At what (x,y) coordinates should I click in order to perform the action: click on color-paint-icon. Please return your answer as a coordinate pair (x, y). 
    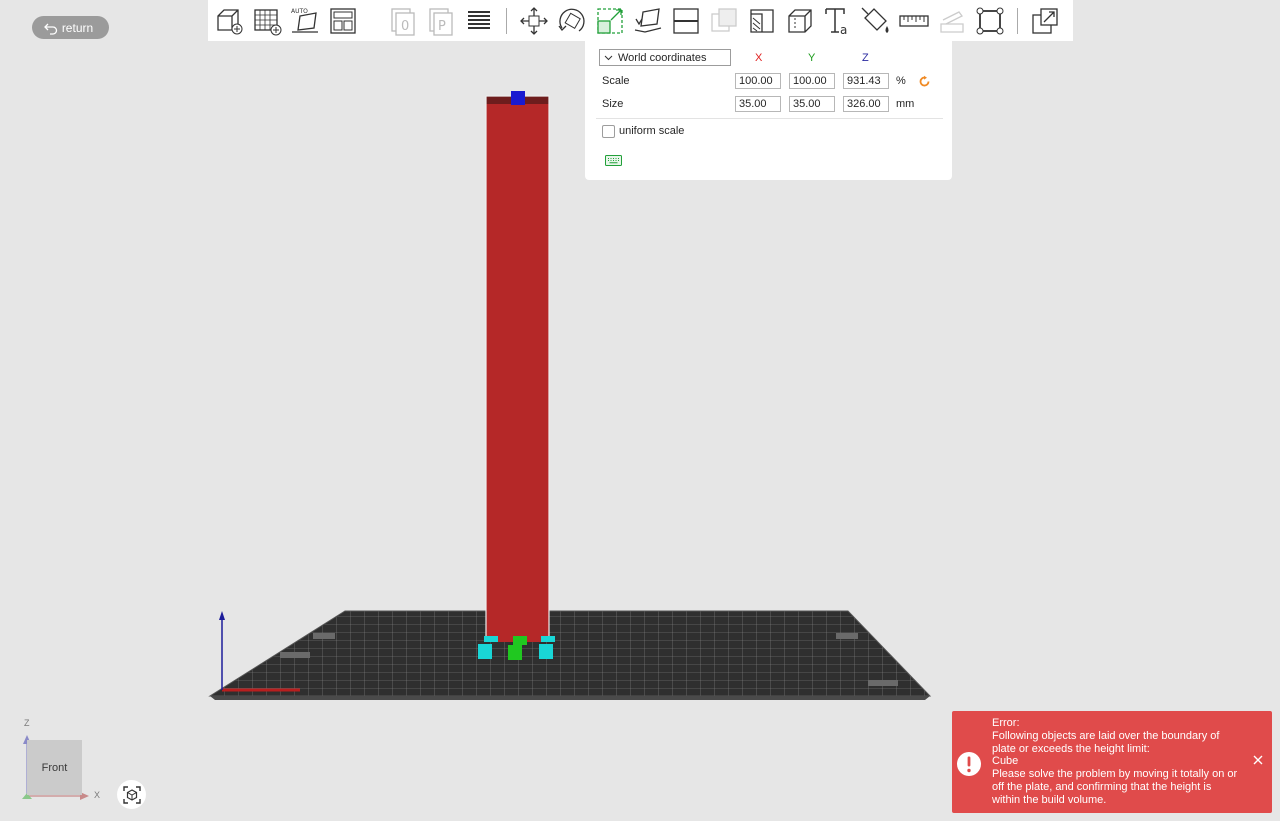
    Looking at the image, I should click on (875, 20).